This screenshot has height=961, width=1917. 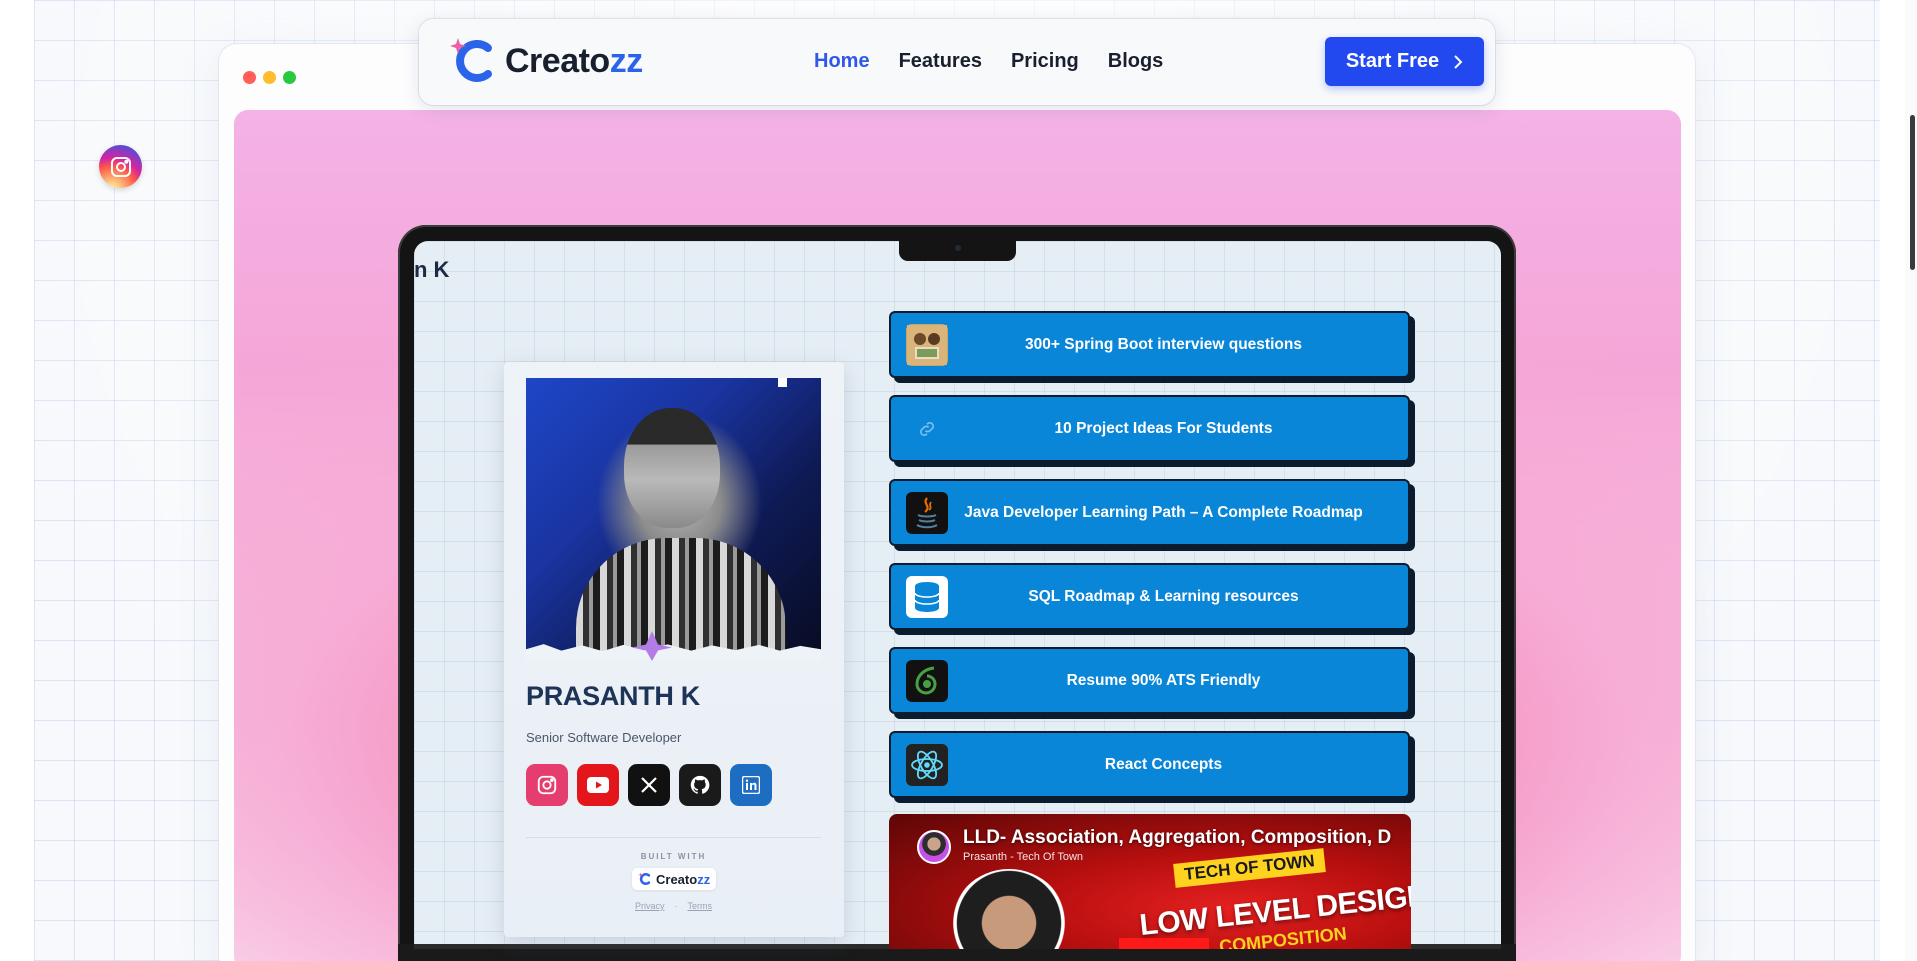 What do you see at coordinates (1458, 61) in the screenshot?
I see `chevron-right-icon` at bounding box center [1458, 61].